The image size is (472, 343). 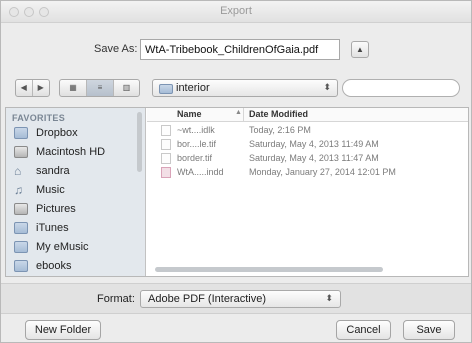 I want to click on view-mode-control: ▦ ≡ ▥, so click(x=99, y=88).